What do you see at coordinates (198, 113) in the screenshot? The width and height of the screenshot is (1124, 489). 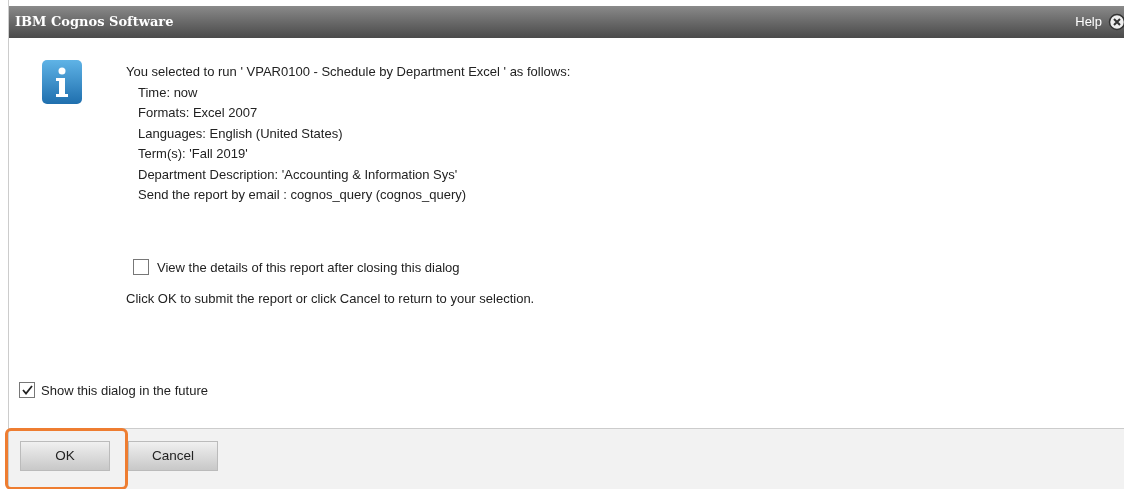 I see `detail-line: Formats: Excel 2007` at bounding box center [198, 113].